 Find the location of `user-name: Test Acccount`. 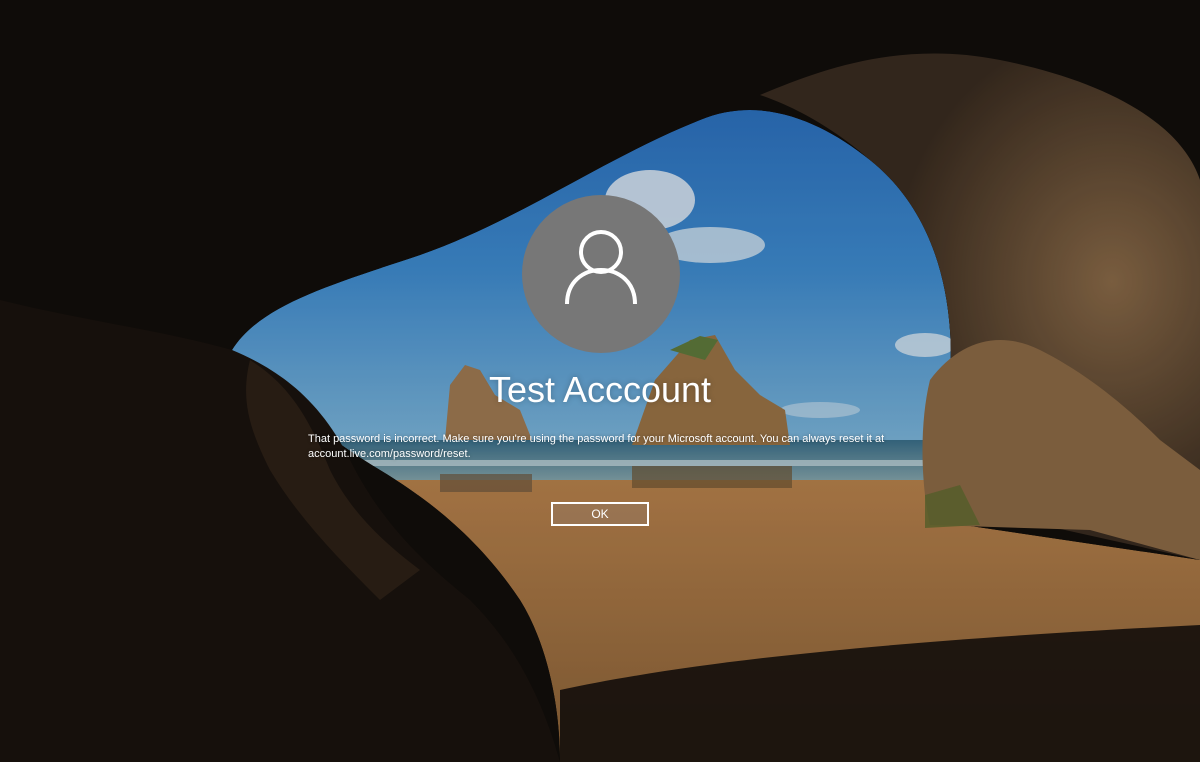

user-name: Test Acccount is located at coordinates (600, 389).